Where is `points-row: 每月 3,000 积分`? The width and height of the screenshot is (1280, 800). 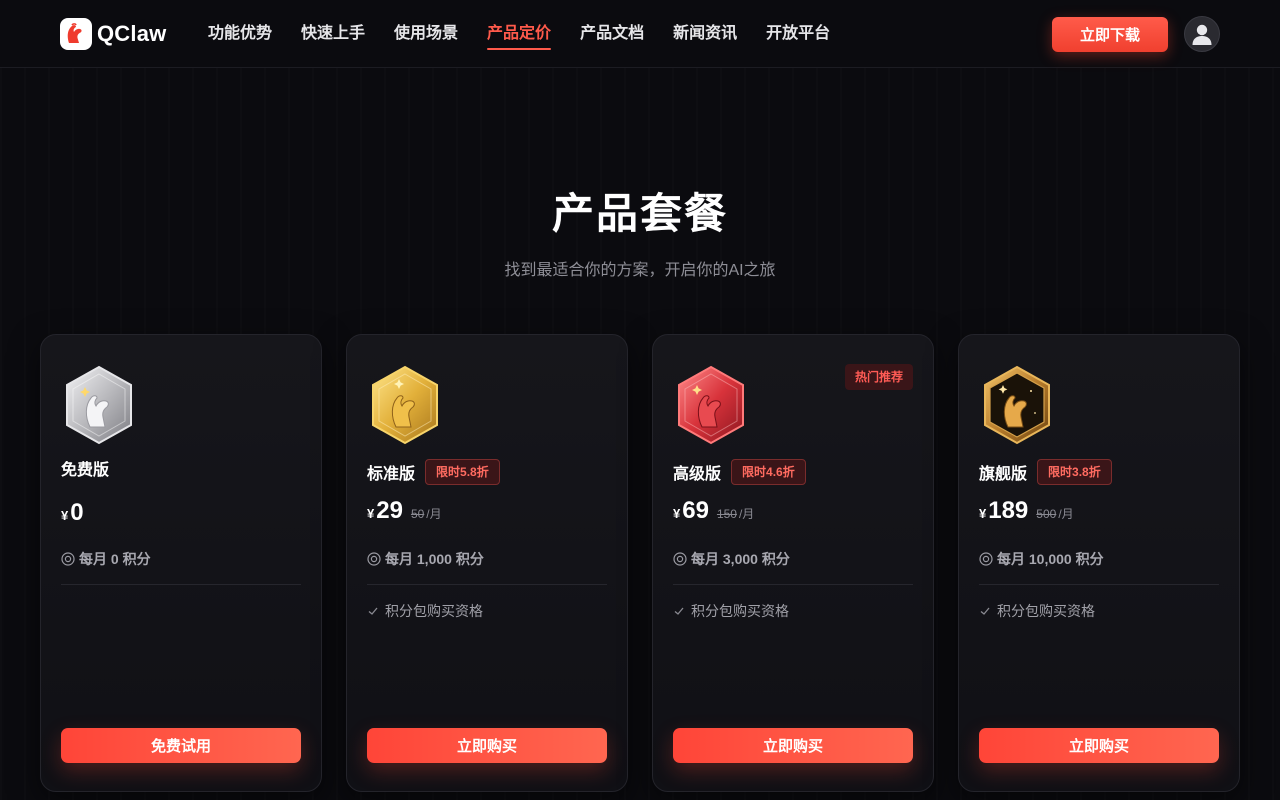
points-row: 每月 3,000 积分 is located at coordinates (731, 559).